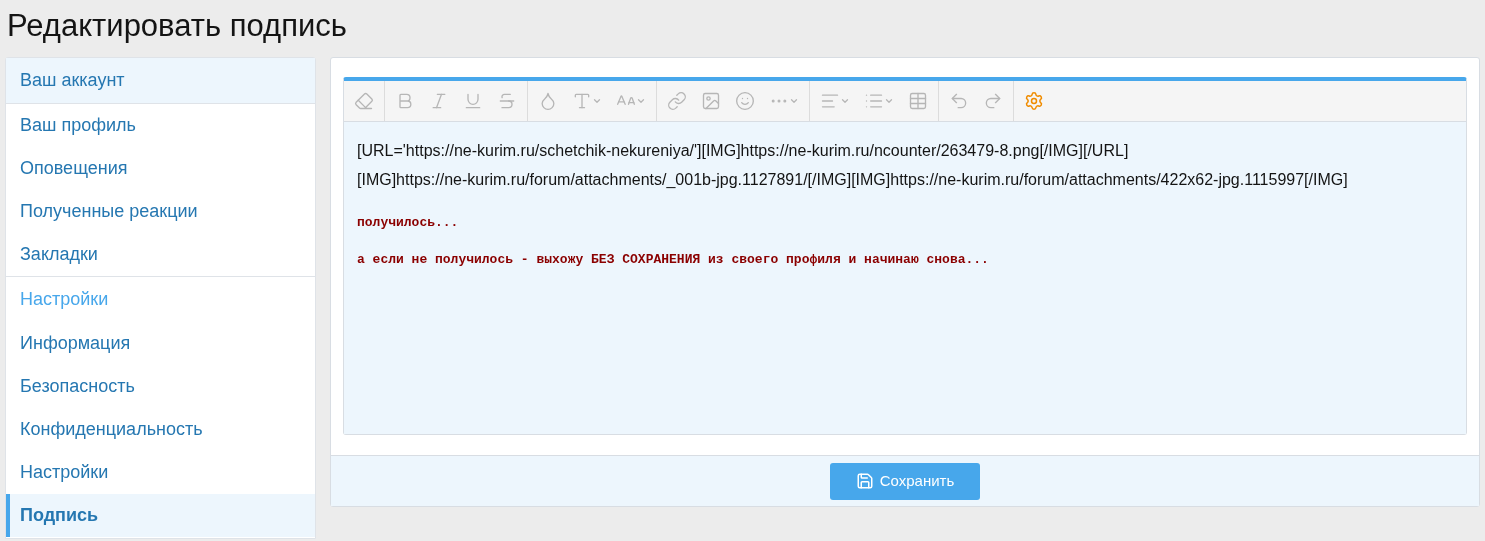  Describe the element at coordinates (160, 429) in the screenshot. I see `sidebar-item: Конфиденциальность` at that location.